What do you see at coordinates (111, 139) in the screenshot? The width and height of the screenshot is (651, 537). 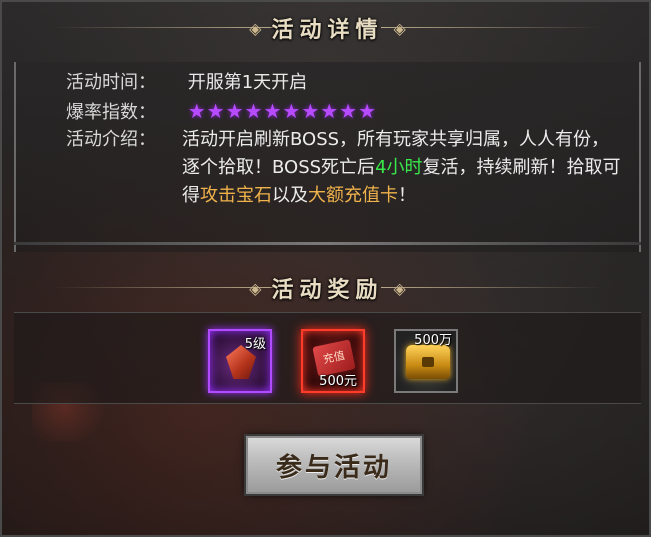 I see `intro-label: 活动介绍：` at bounding box center [111, 139].